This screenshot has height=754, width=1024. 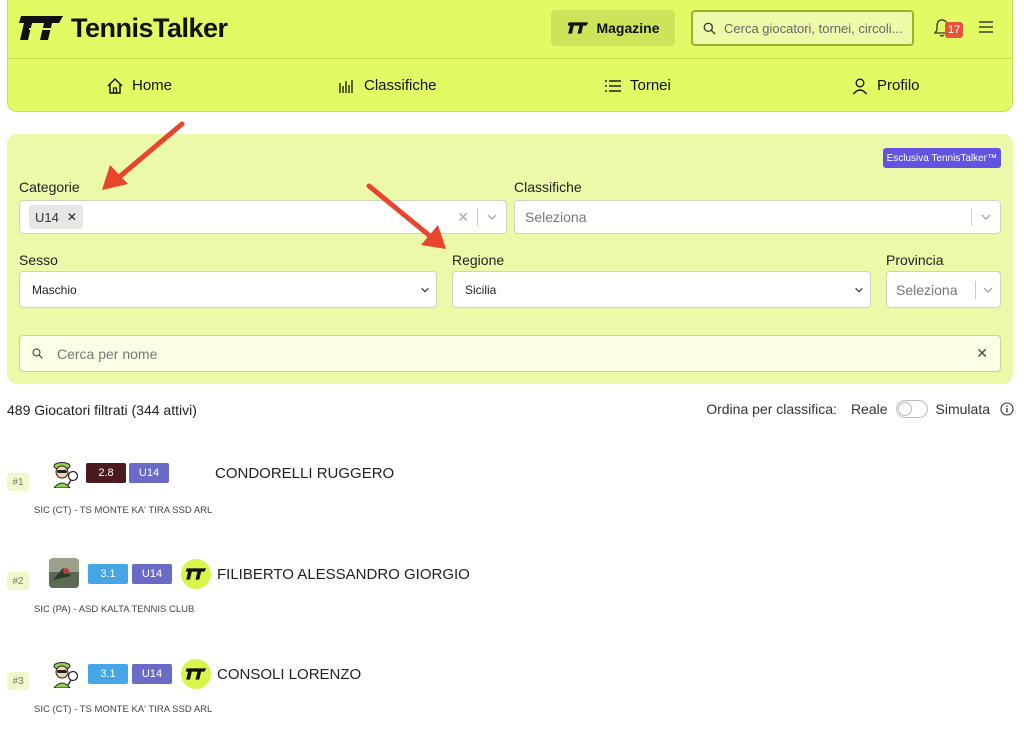 I want to click on regione-value: Sicilia, so click(x=481, y=289).